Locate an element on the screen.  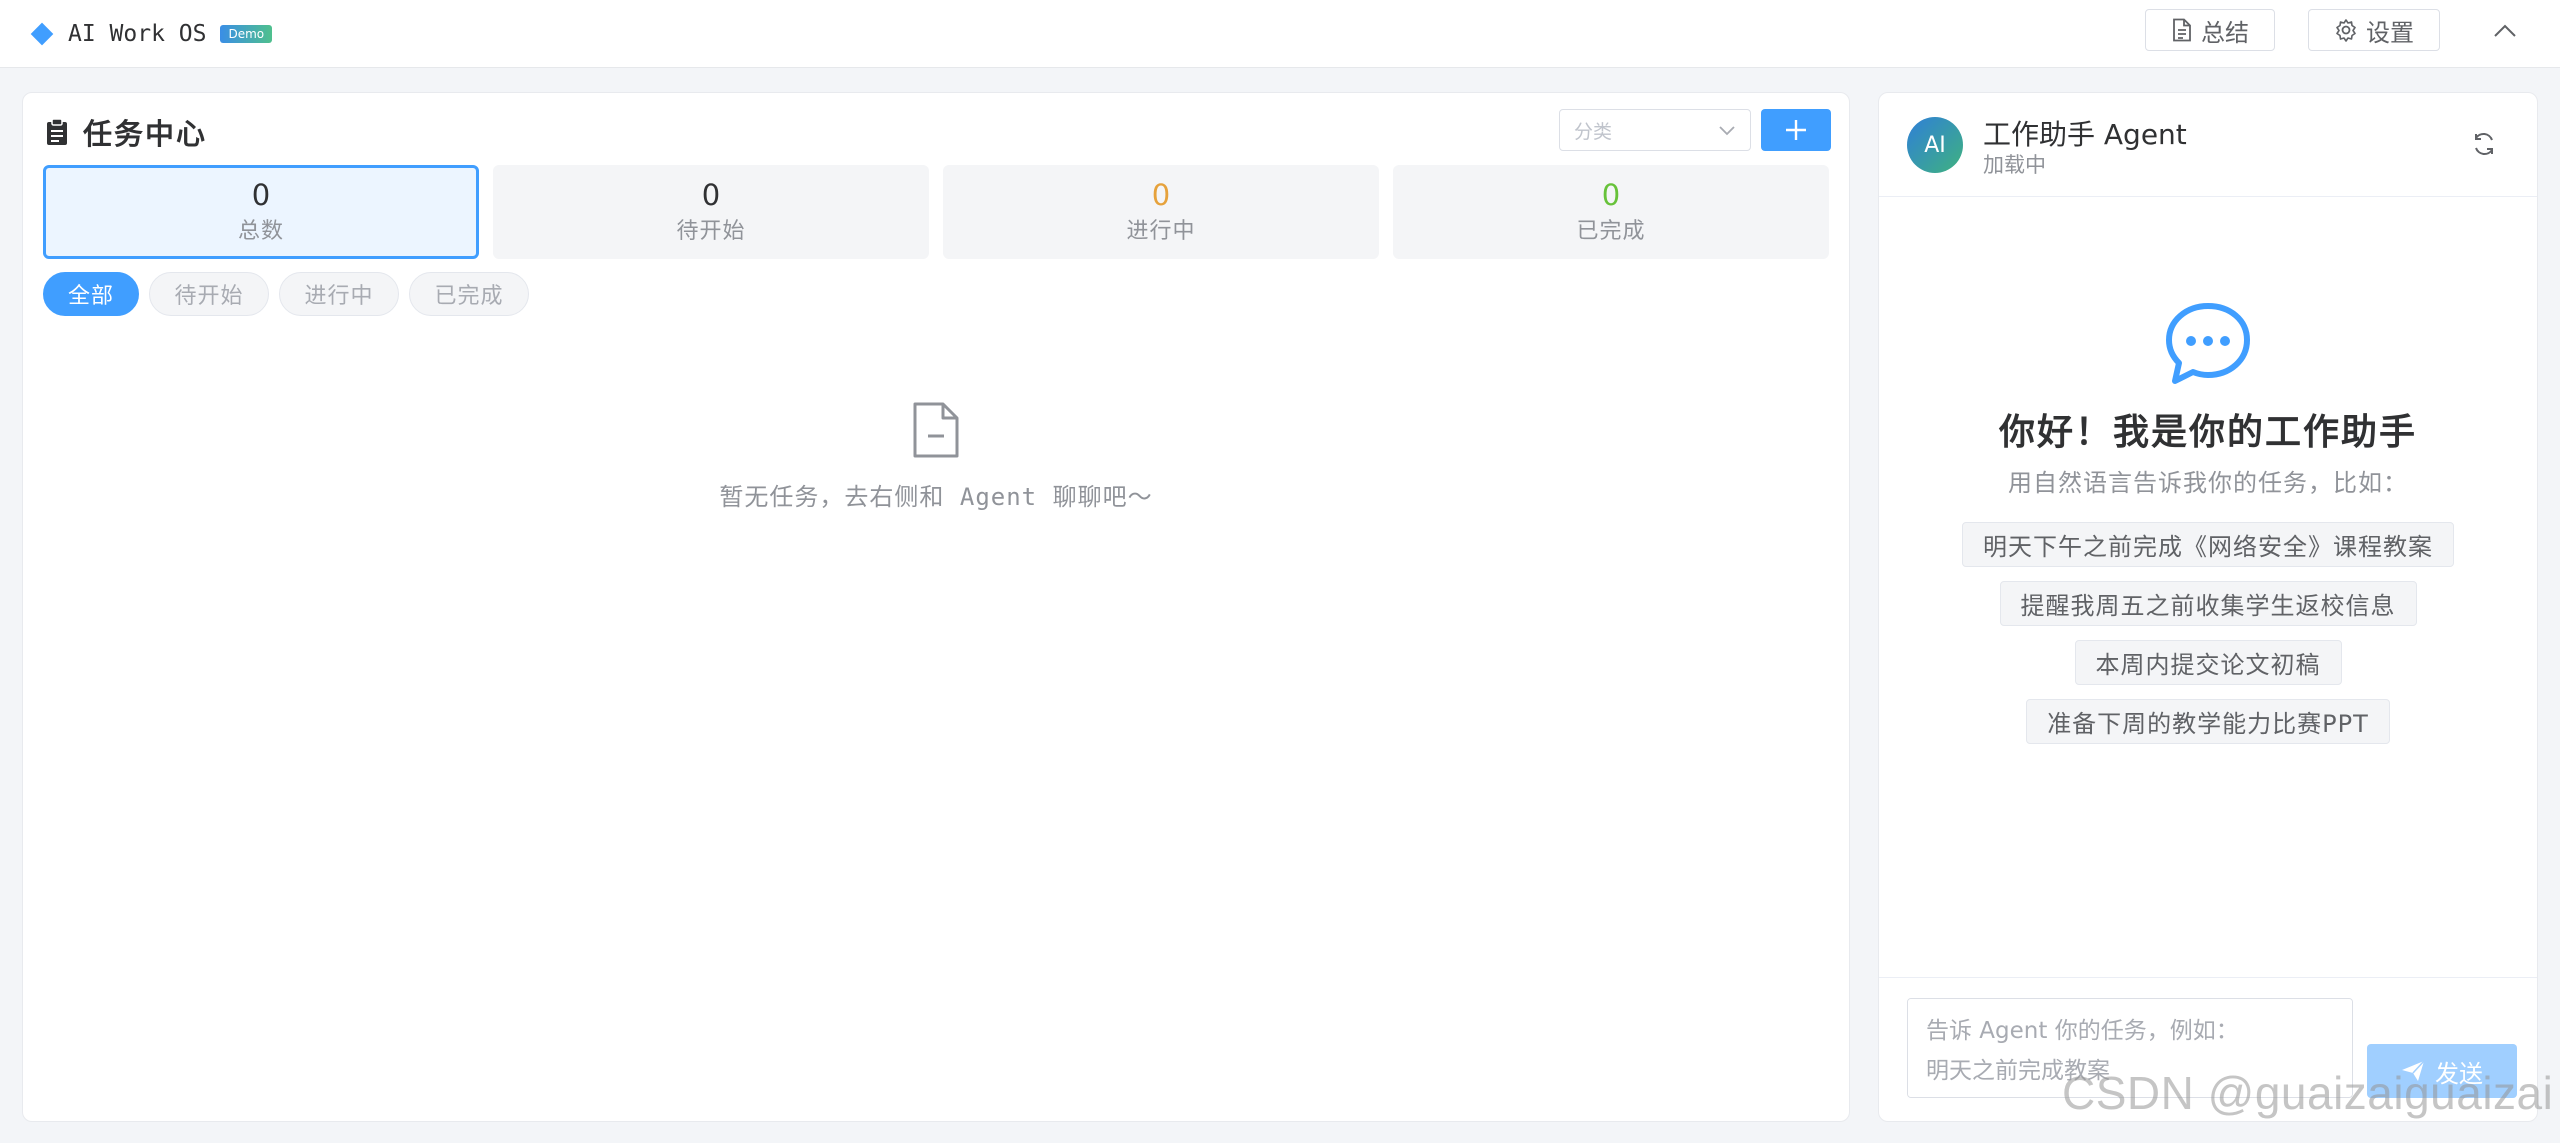
add-task-button is located at coordinates (1796, 130).